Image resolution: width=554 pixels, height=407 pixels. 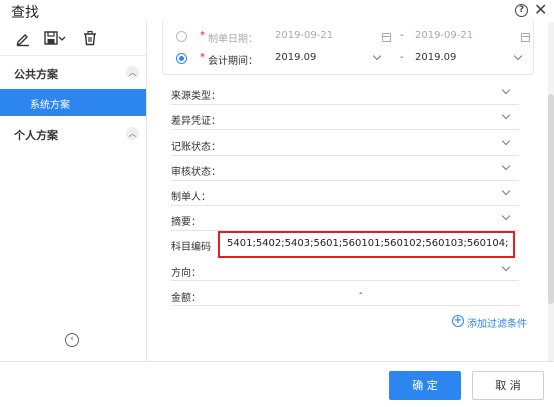 I want to click on scrollbar-track, so click(x=551, y=191).